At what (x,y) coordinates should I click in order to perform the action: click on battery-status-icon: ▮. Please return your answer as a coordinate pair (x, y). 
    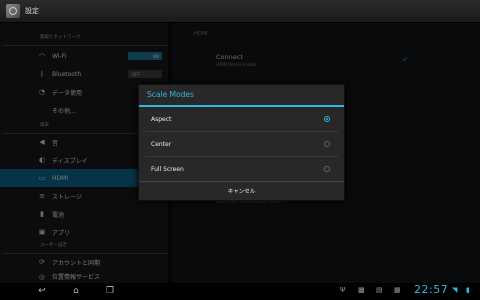
    Looking at the image, I should click on (468, 290).